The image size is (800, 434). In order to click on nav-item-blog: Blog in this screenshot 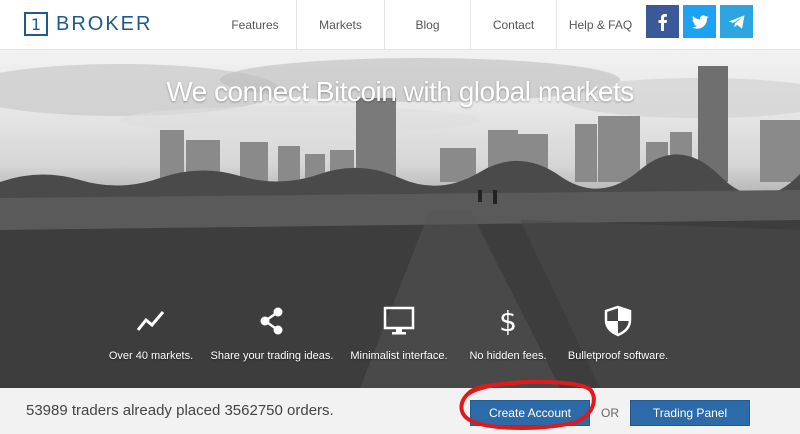, I will do `click(427, 25)`.